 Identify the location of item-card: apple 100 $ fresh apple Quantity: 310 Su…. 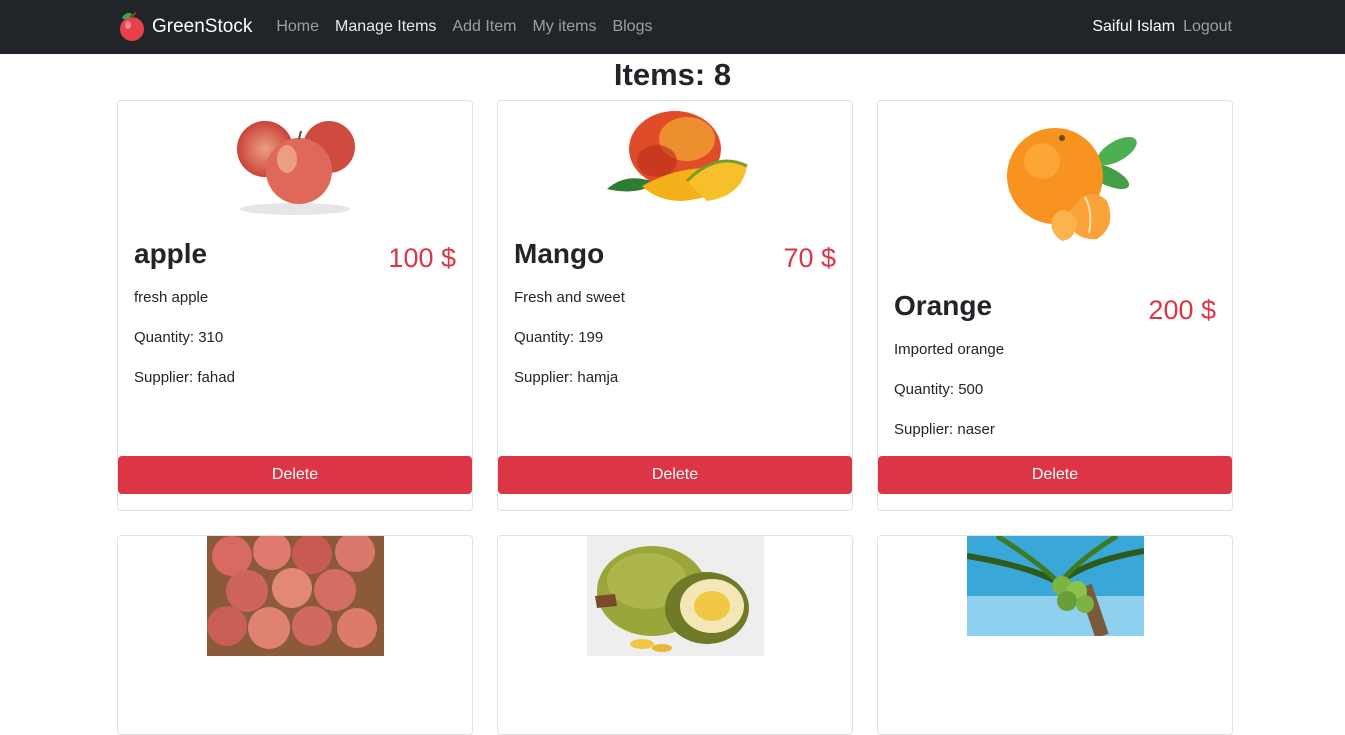
(295, 305).